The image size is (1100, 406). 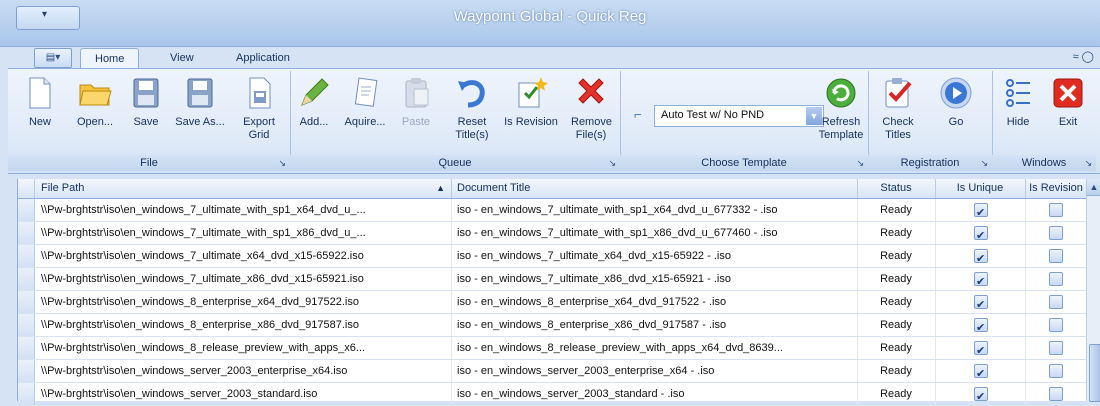 I want to click on column-header-is-revision: Is Revision, so click(x=1056, y=188).